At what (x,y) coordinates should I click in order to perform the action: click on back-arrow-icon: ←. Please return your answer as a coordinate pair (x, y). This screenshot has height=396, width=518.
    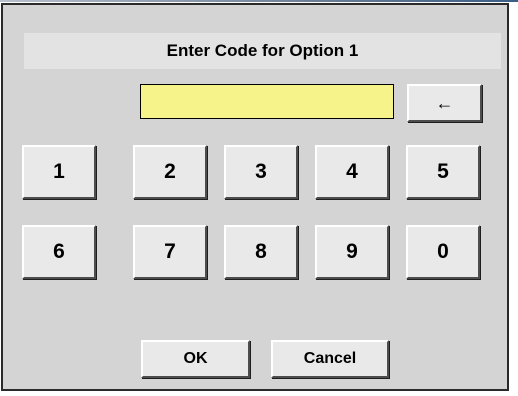
    Looking at the image, I should click on (444, 102).